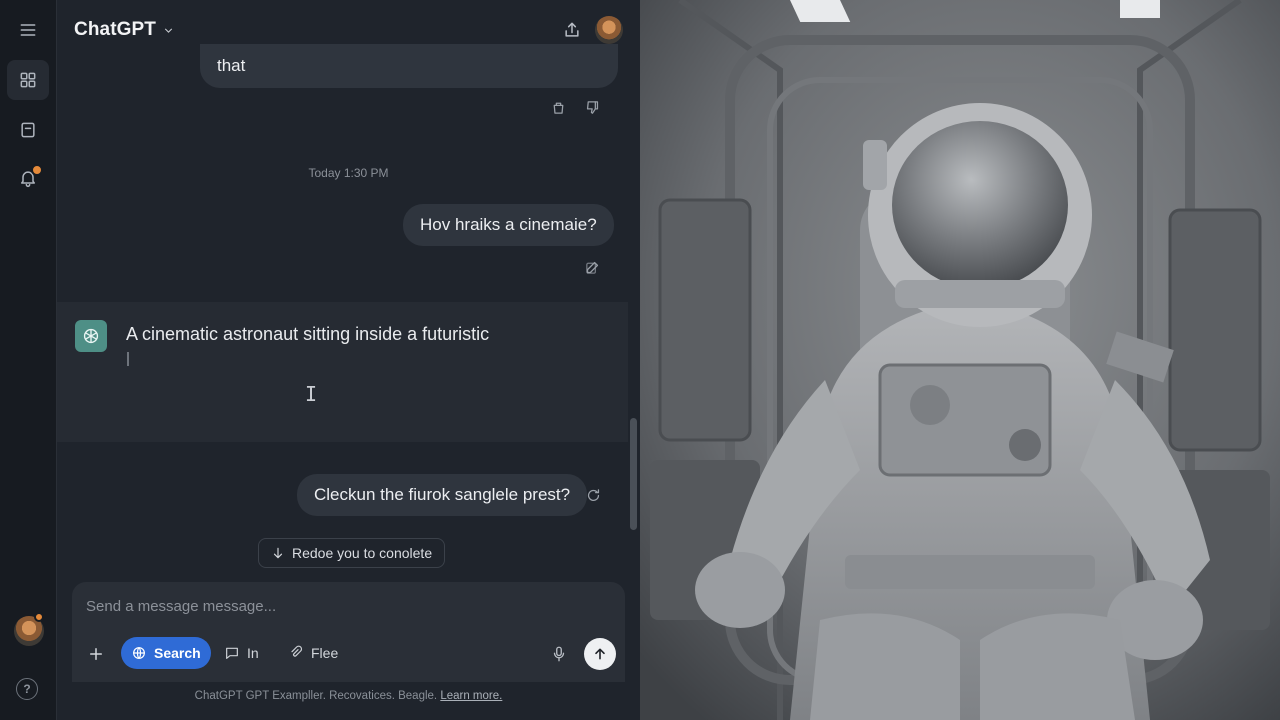 The height and width of the screenshot is (720, 1280). I want to click on thumbs-down-icon, so click(592, 107).